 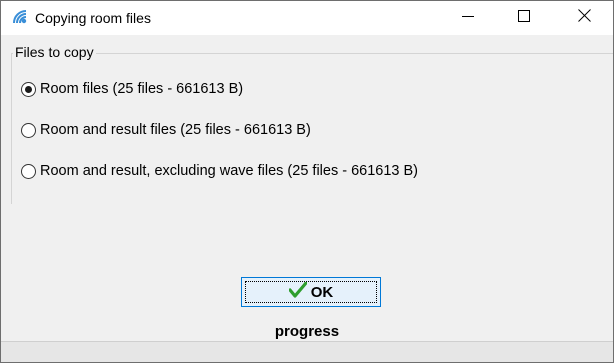 I want to click on minimize-button, so click(x=468, y=18).